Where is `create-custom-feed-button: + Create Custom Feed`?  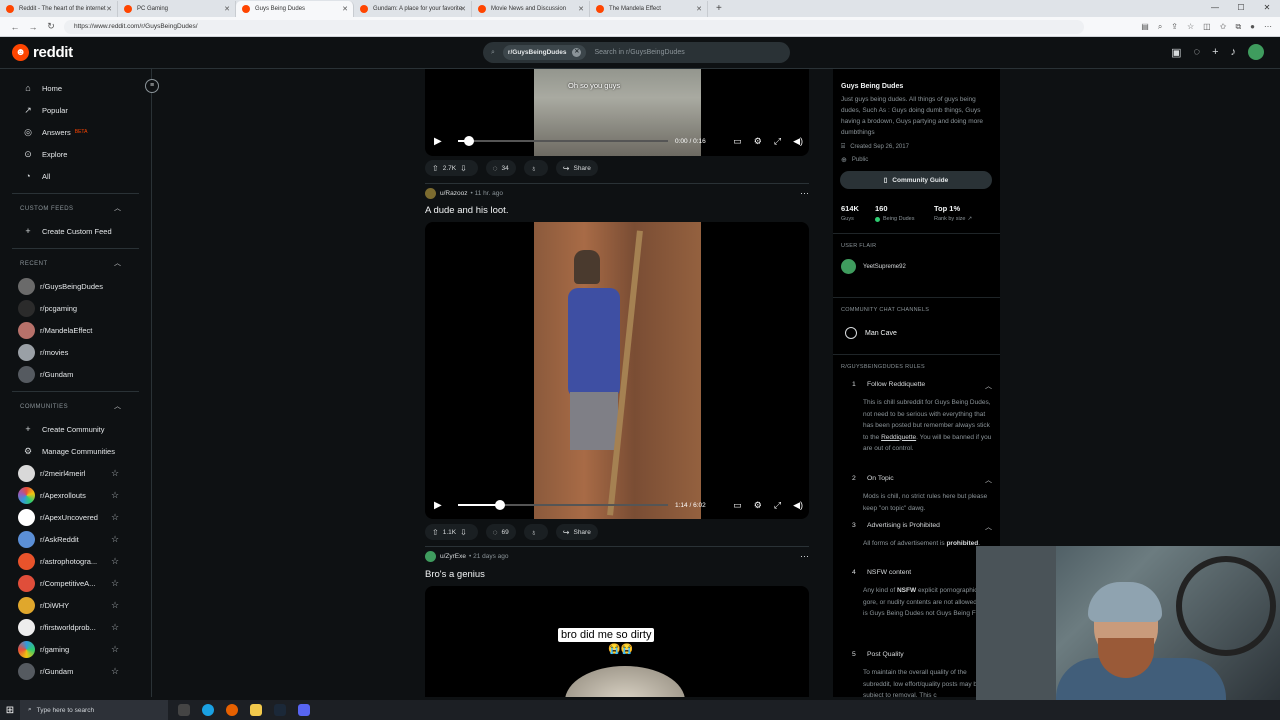
create-custom-feed-button: + Create Custom Feed is located at coordinates (75, 231).